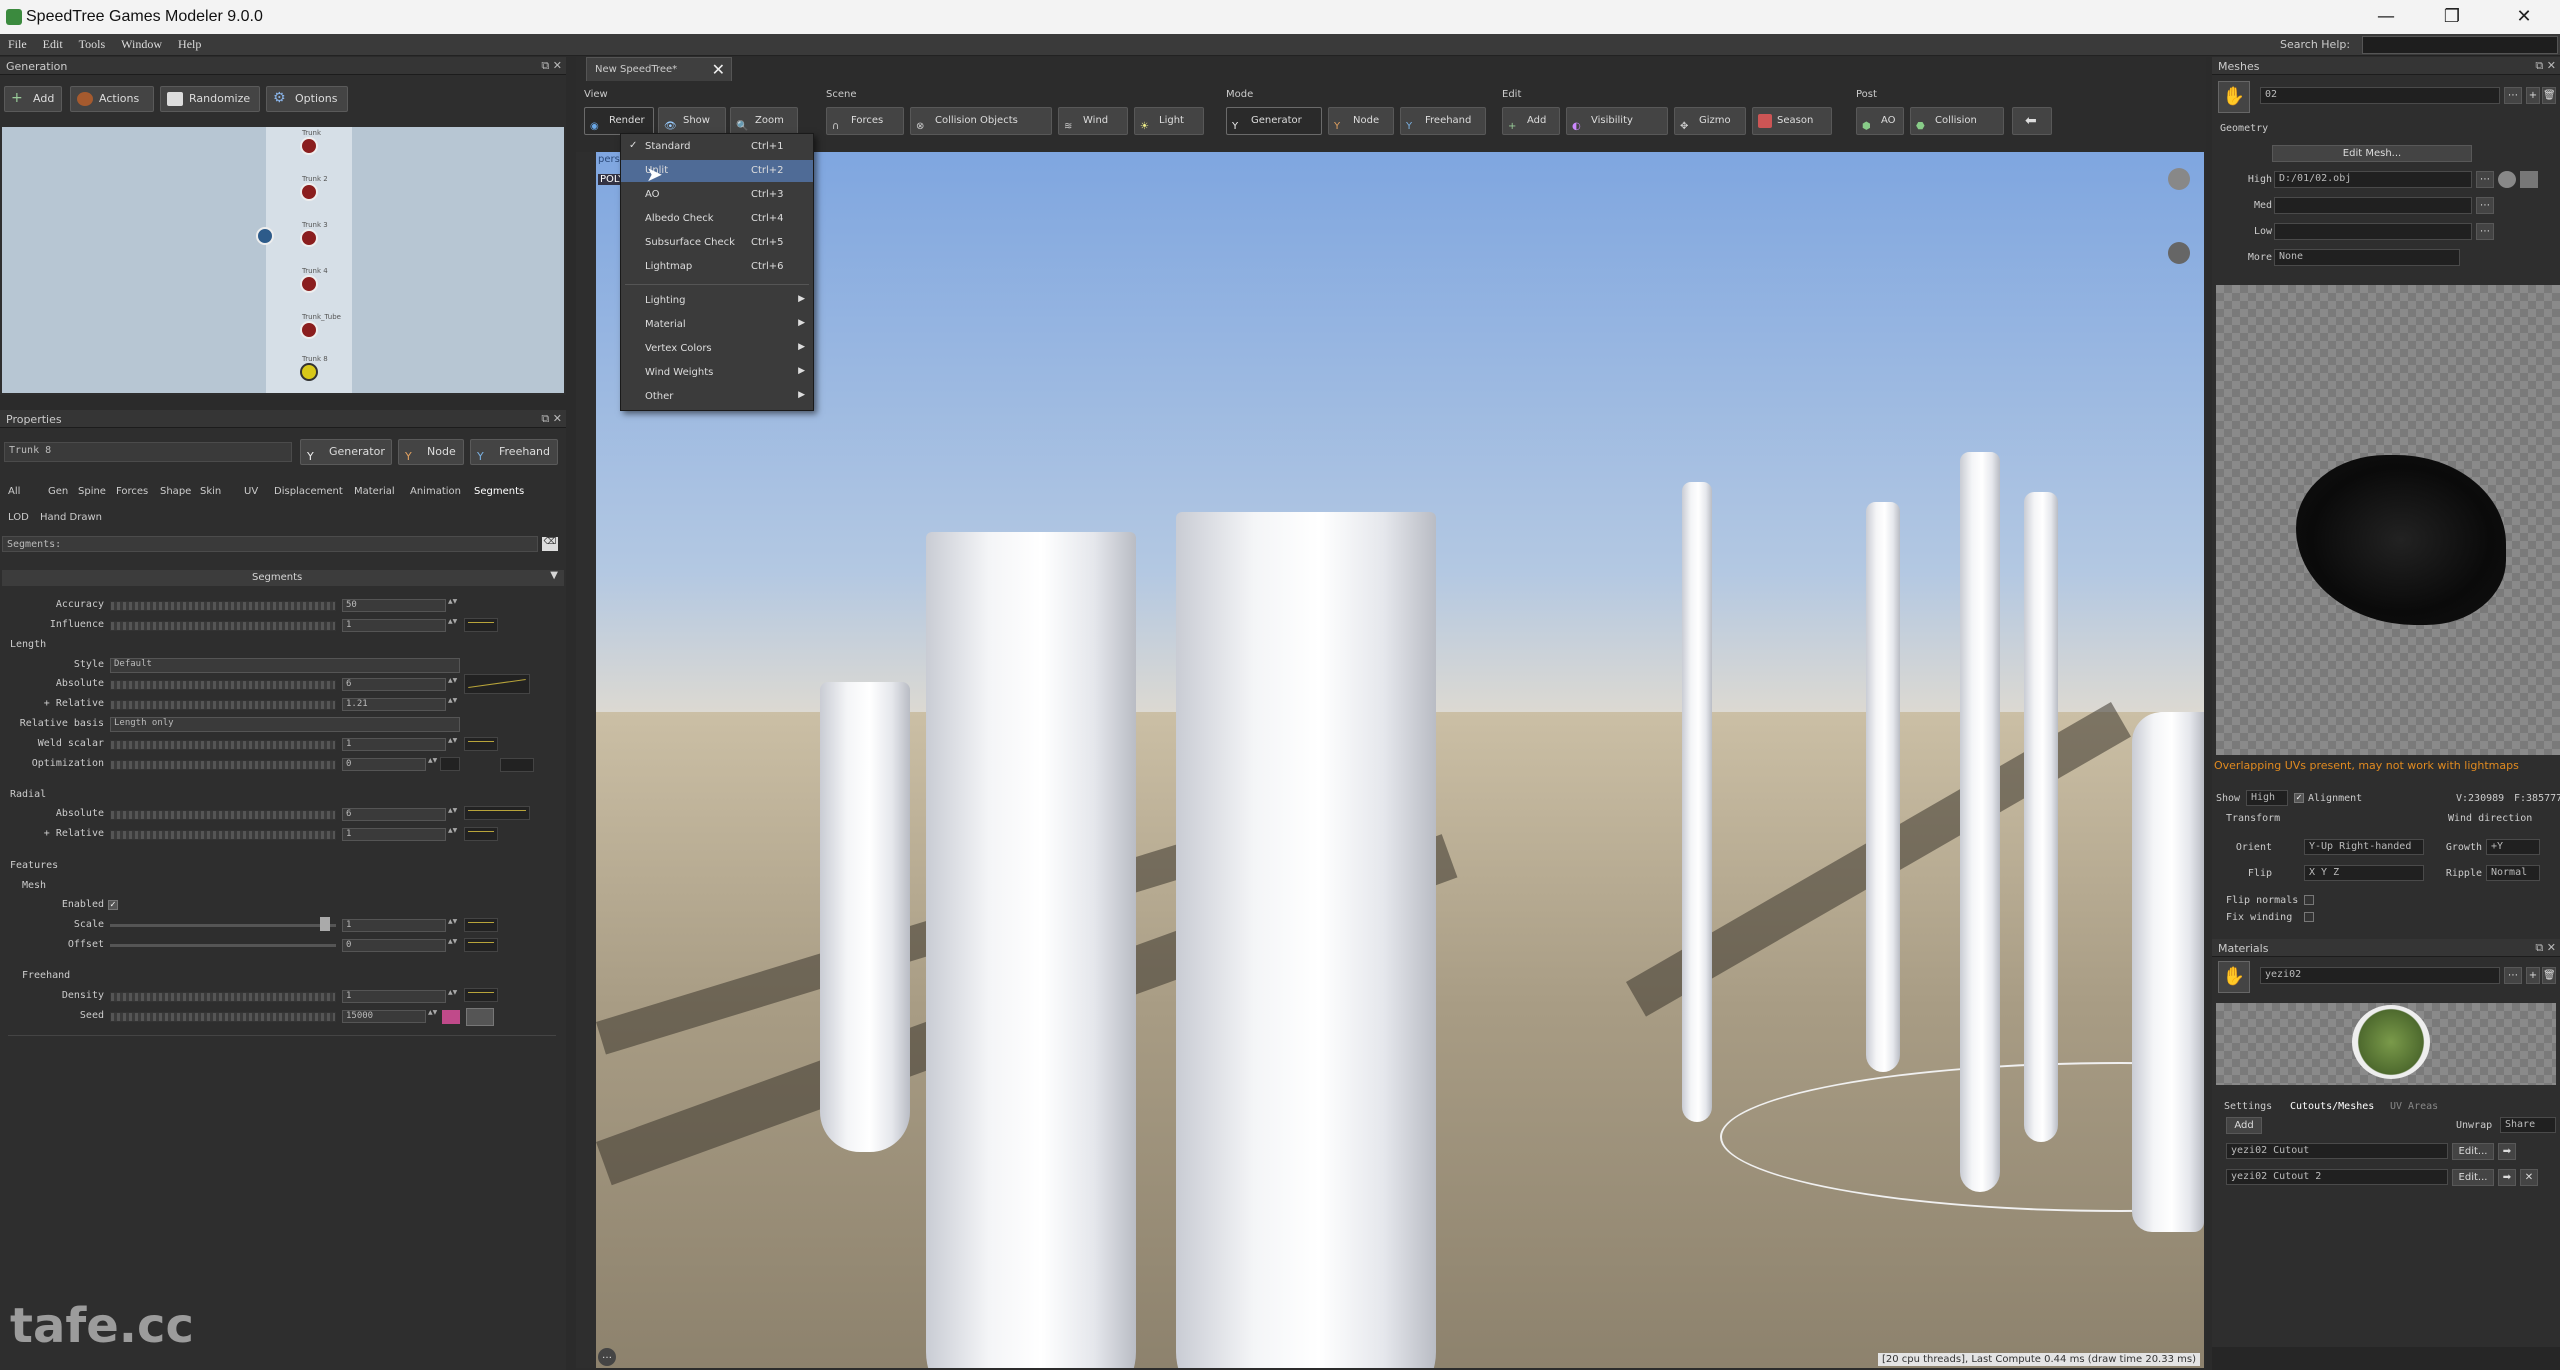 Image resolution: width=2560 pixels, height=1370 pixels. Describe the element at coordinates (431, 452) in the screenshot. I see `node-mode-button: Y Node` at that location.